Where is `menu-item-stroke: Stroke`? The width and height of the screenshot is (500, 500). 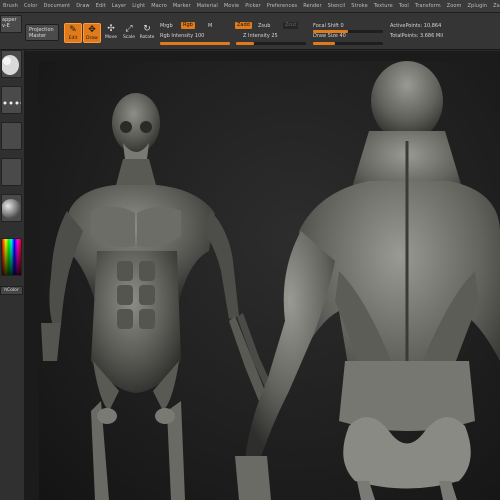
menu-item-stroke: Stroke is located at coordinates (359, 6).